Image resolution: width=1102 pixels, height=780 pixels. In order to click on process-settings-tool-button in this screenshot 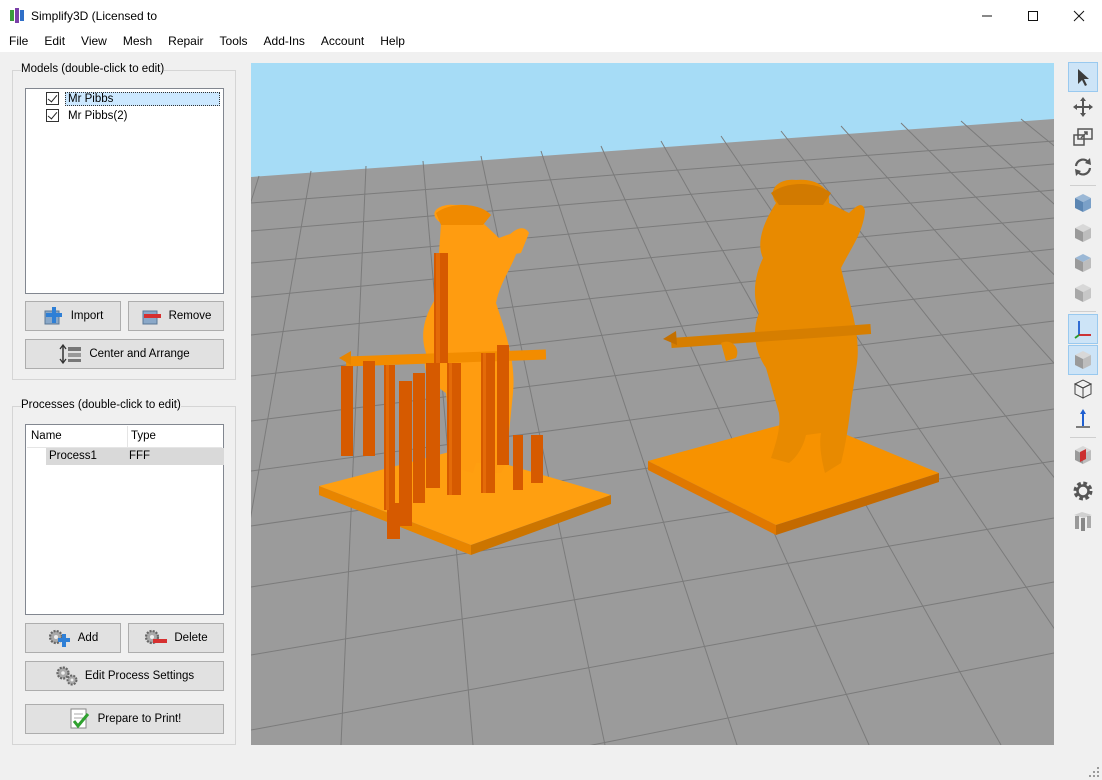, I will do `click(1083, 491)`.